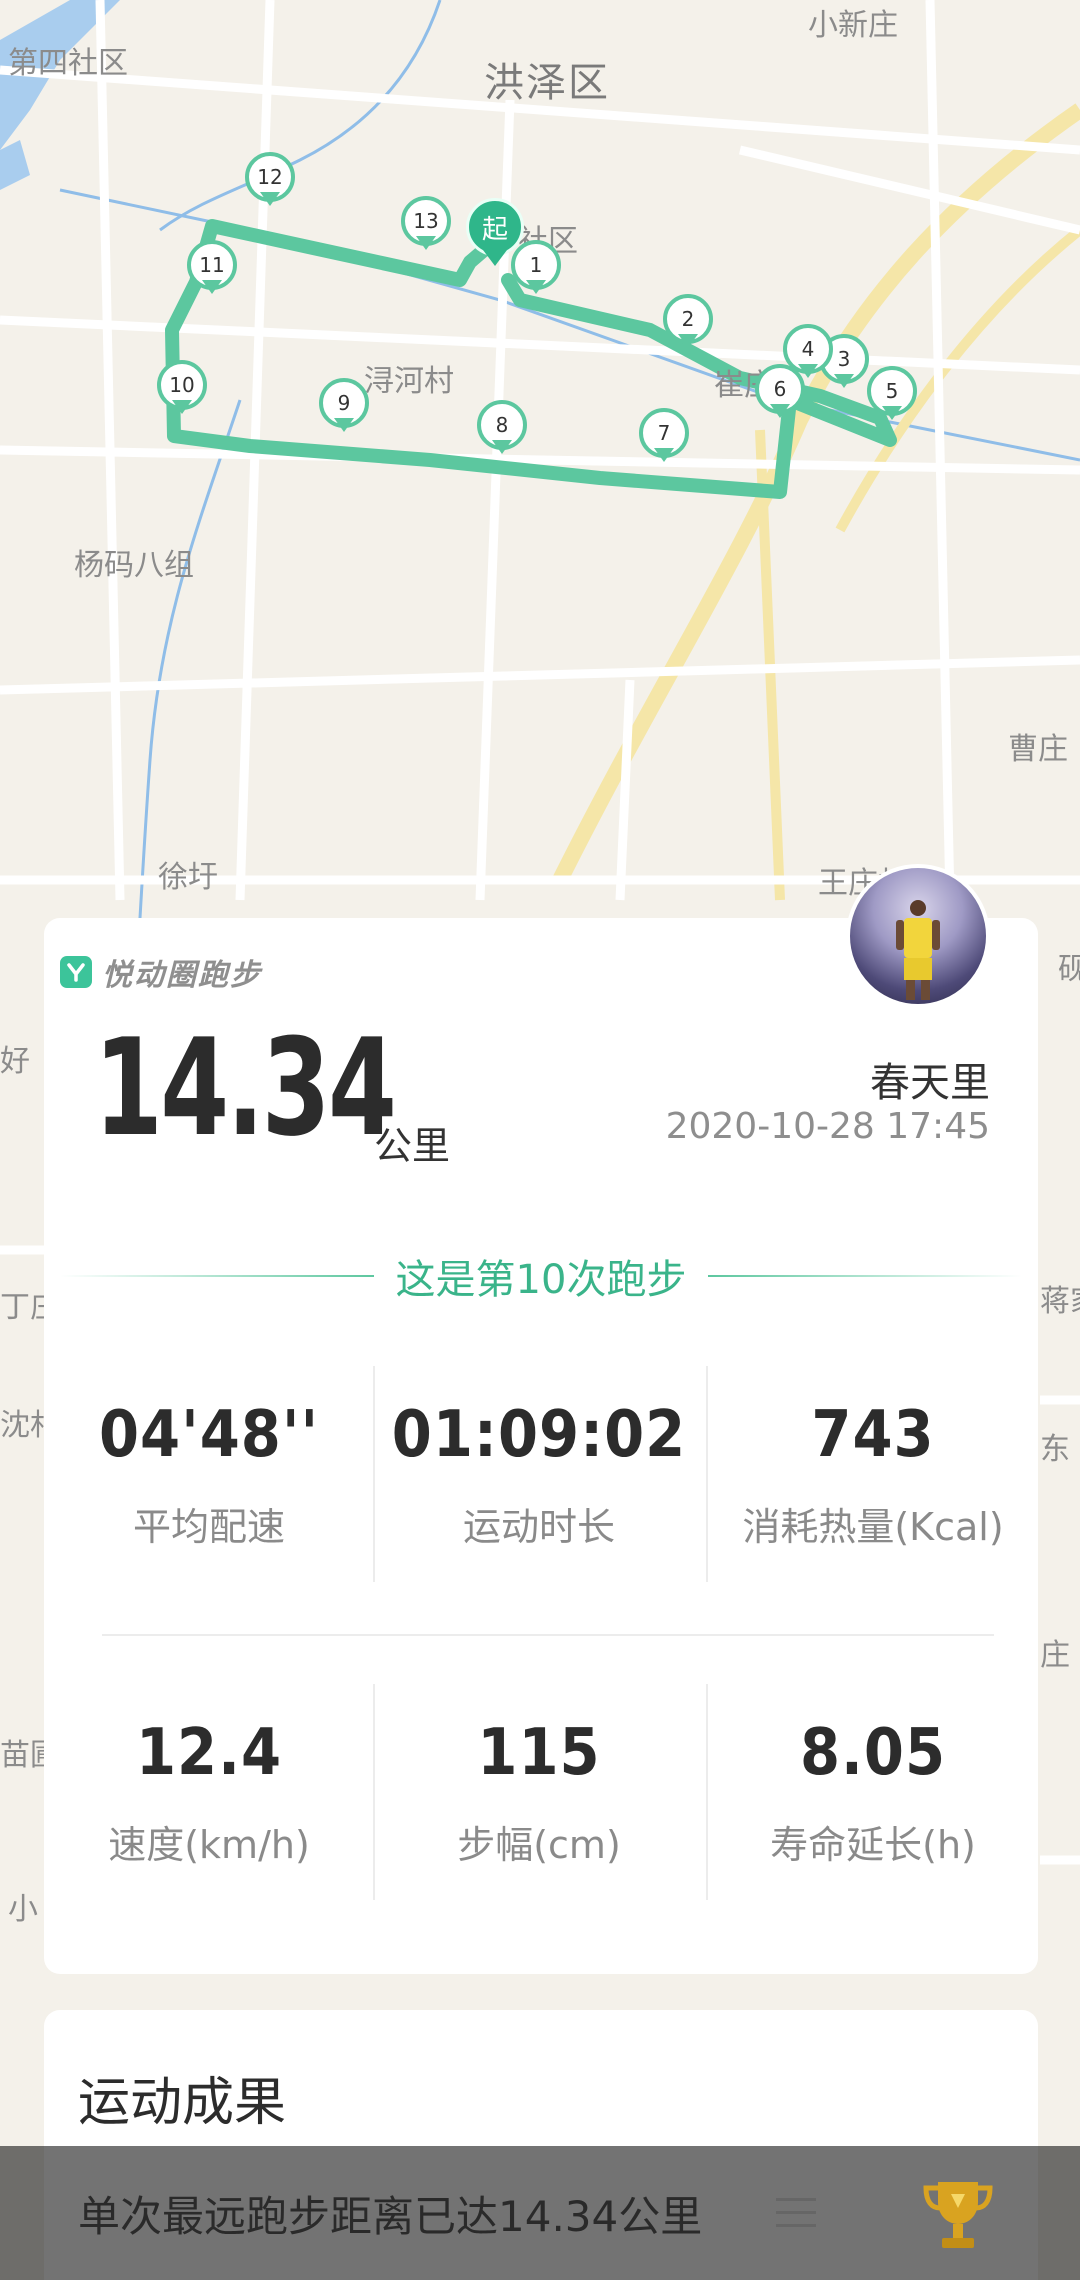  What do you see at coordinates (274, 181) in the screenshot?
I see `waypoint-pin: 12` at bounding box center [274, 181].